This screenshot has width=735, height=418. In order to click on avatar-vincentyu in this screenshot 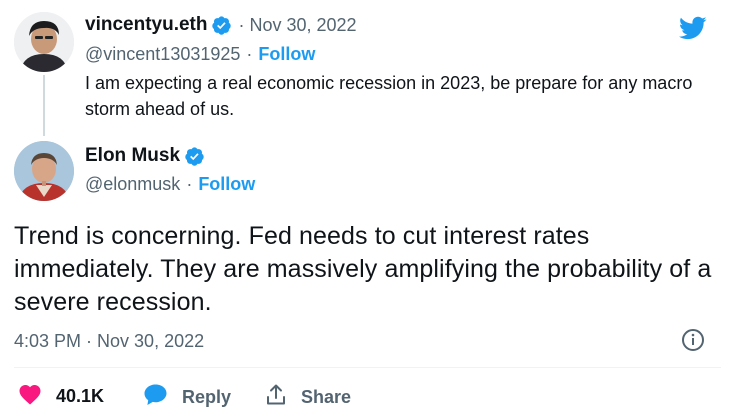, I will do `click(44, 42)`.